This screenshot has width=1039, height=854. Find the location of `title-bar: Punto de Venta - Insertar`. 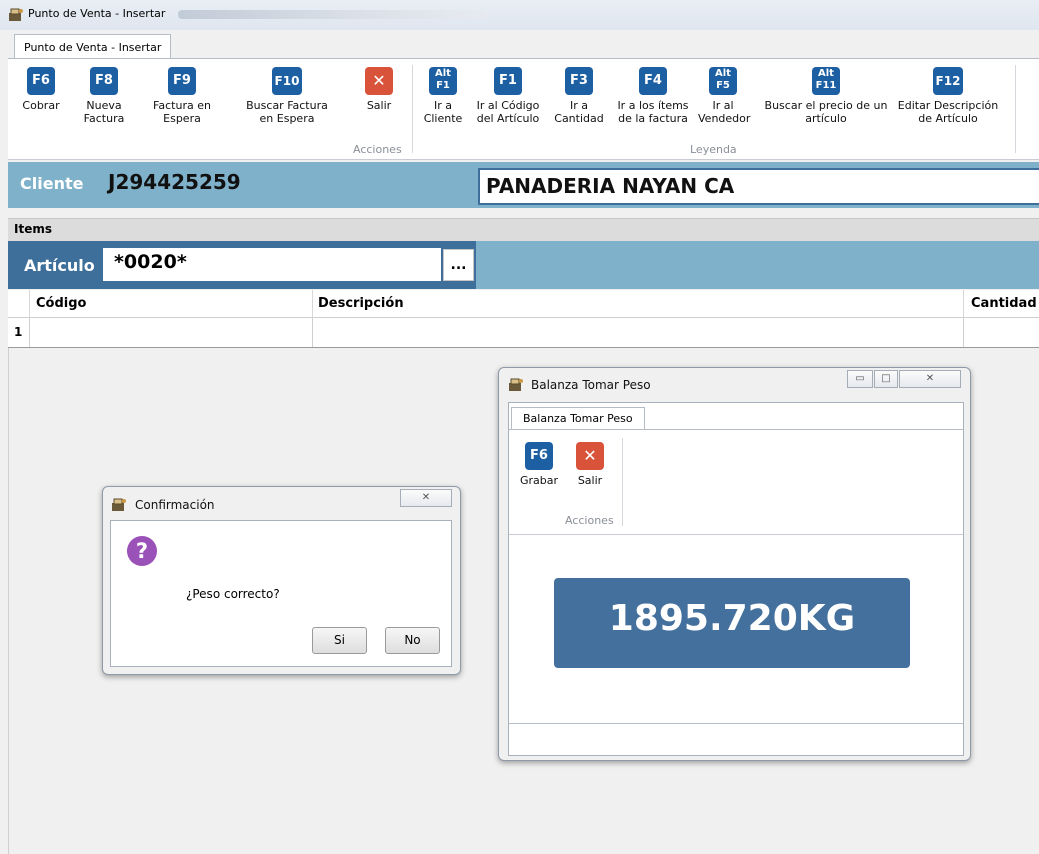

title-bar: Punto de Venta - Insertar is located at coordinates (519, 15).